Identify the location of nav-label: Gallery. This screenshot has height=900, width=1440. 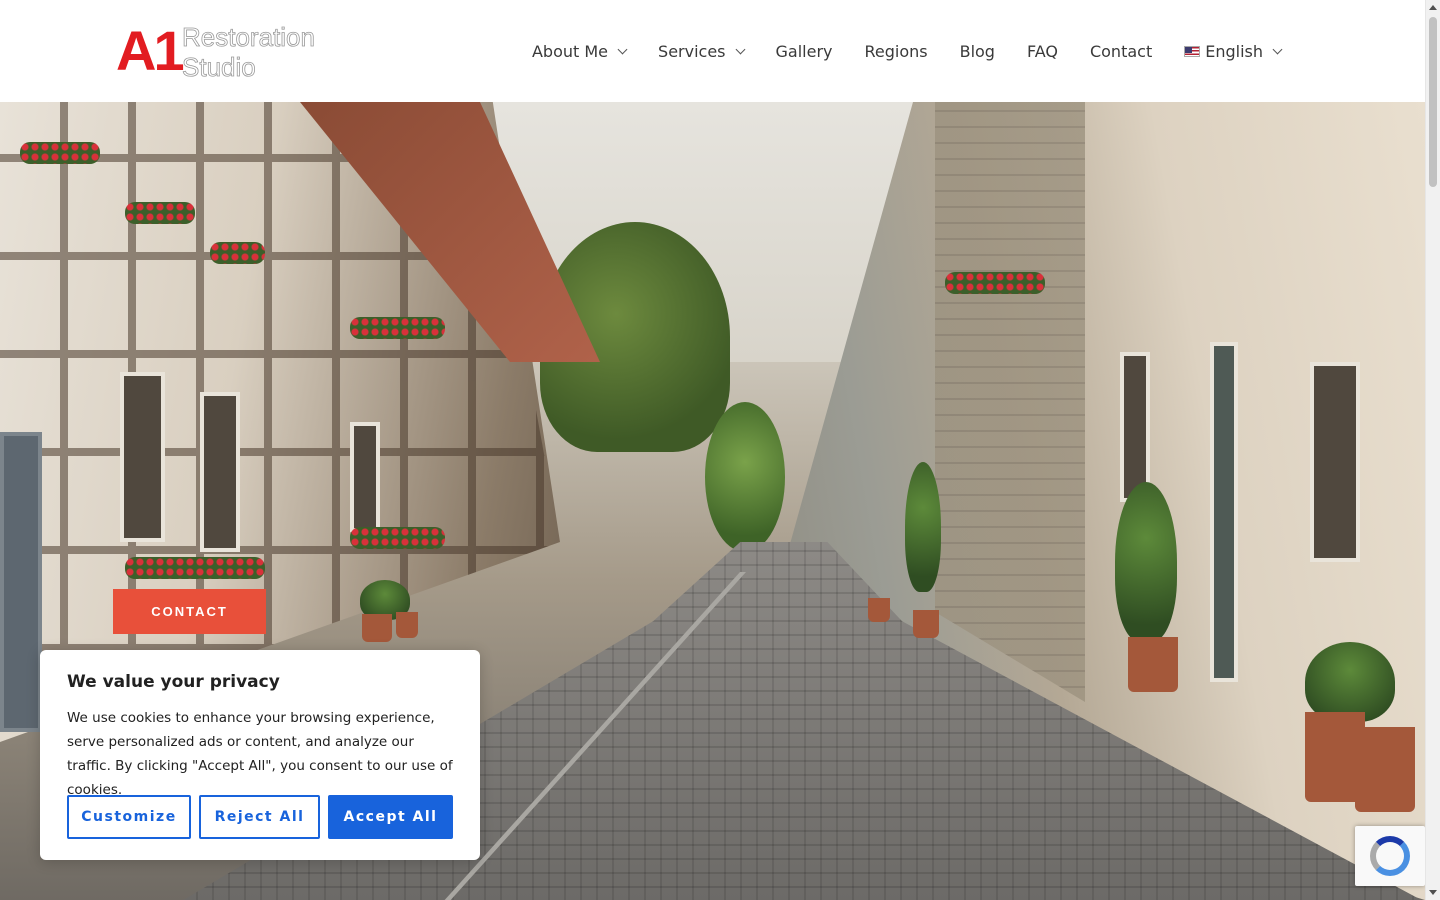
(804, 51).